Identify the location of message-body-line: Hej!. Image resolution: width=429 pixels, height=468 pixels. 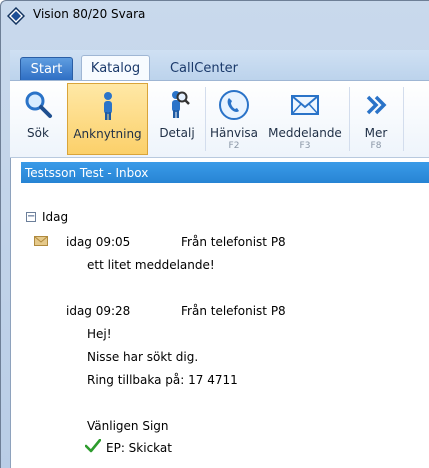
(99, 334).